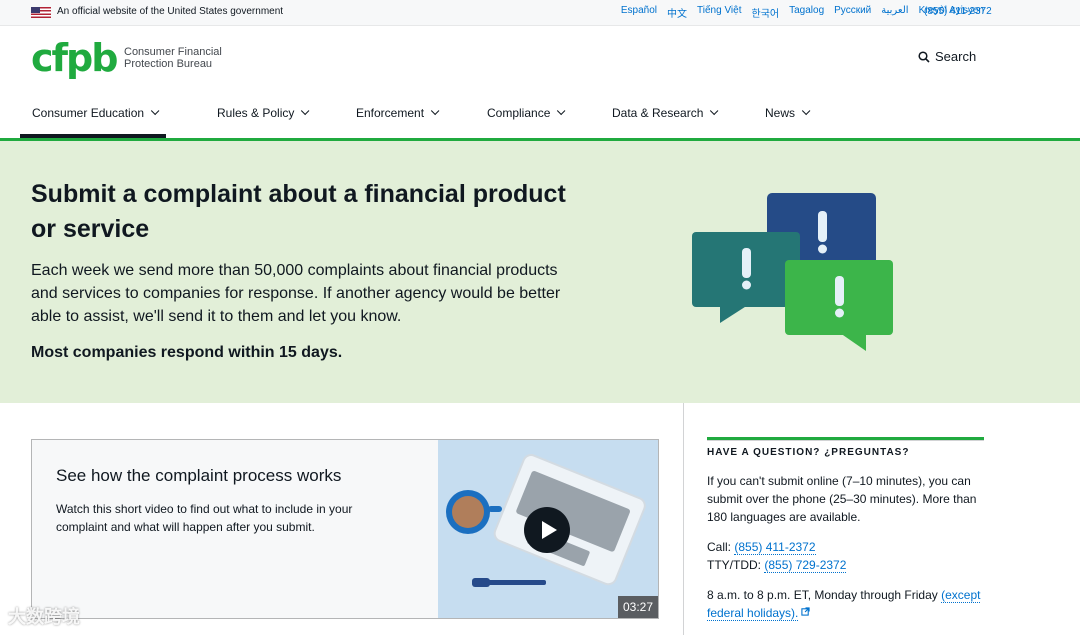 This screenshot has width=1080, height=635. Describe the element at coordinates (845, 547) in the screenshot. I see `call-line: Call: (855) 411-2372` at that location.